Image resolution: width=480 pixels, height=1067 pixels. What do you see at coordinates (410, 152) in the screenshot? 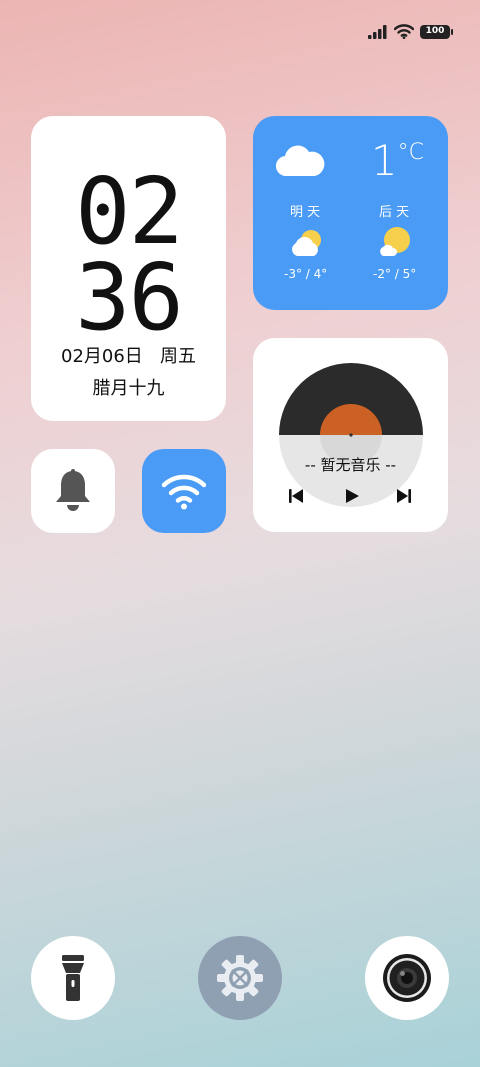
I see `temperature-unit: °C` at bounding box center [410, 152].